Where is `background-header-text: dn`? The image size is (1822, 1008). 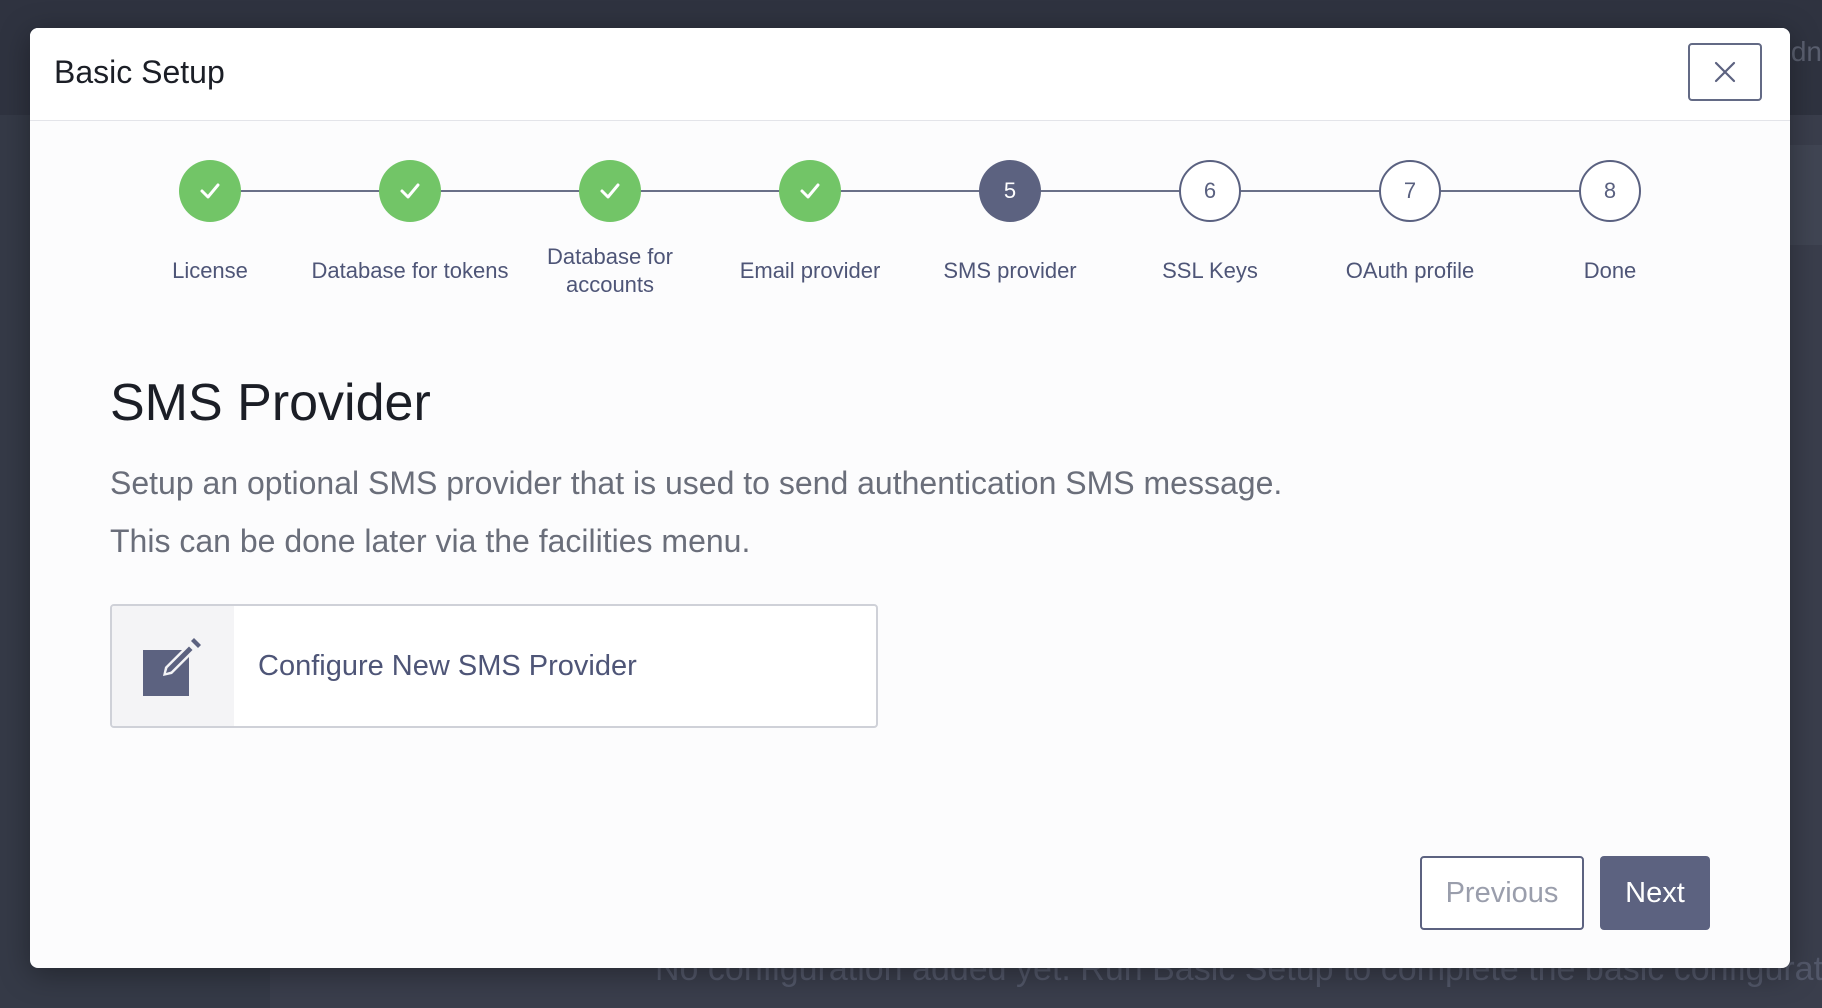
background-header-text: dn is located at coordinates (1806, 51).